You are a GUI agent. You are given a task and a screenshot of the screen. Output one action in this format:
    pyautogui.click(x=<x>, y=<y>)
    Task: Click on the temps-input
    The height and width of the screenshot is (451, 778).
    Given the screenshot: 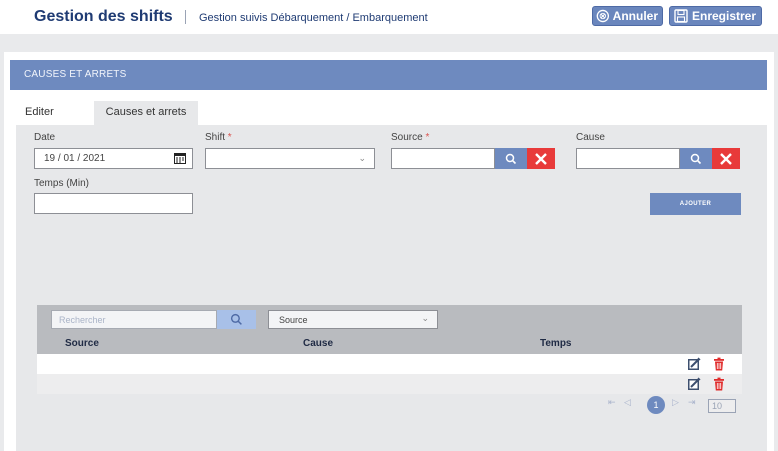 What is the action you would take?
    pyautogui.click(x=113, y=203)
    